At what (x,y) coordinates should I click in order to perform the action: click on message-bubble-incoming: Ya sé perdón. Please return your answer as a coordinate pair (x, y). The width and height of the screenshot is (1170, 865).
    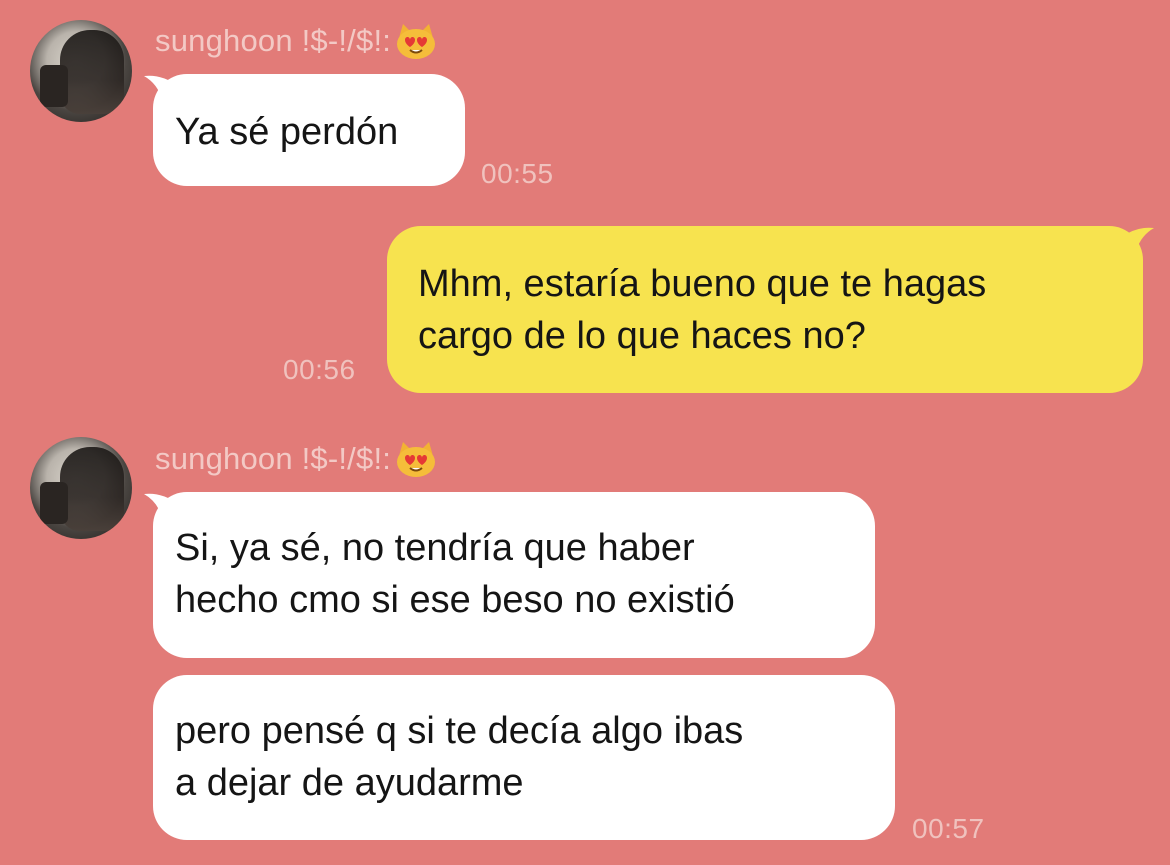
    Looking at the image, I should click on (309, 130).